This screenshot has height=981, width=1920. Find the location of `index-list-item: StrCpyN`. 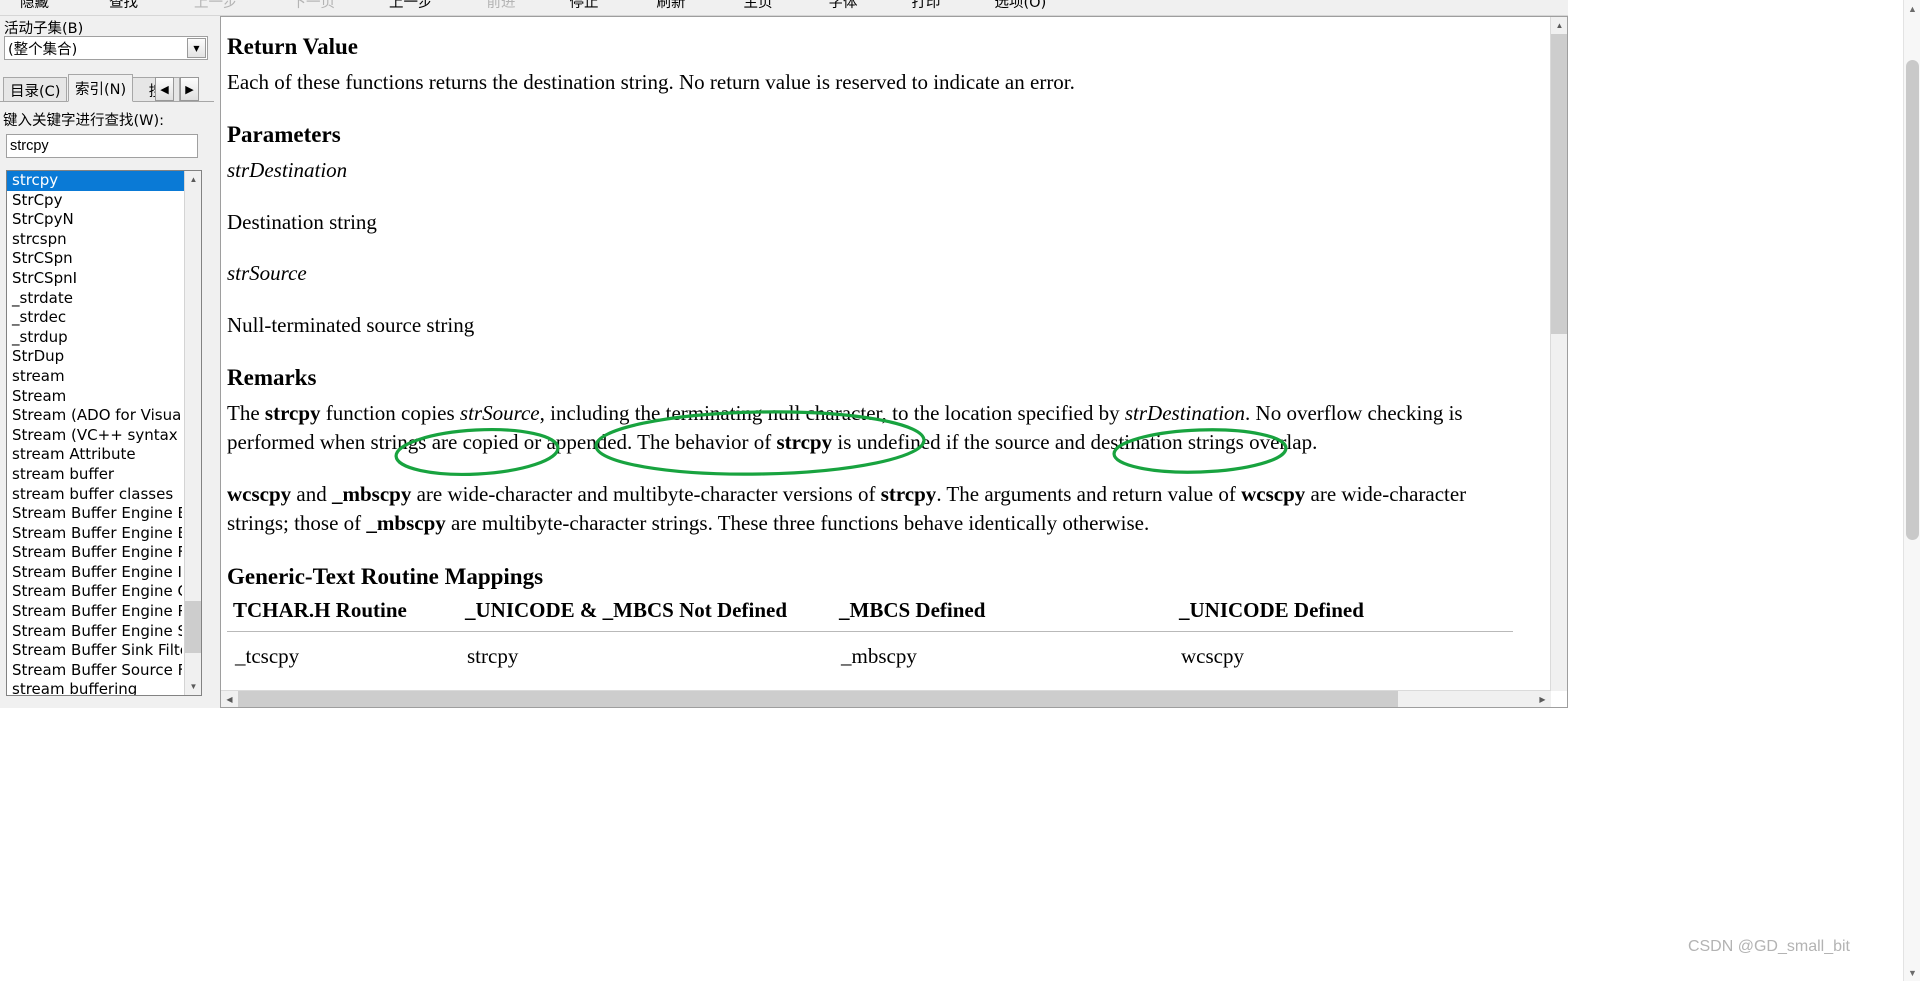

index-list-item: StrCpyN is located at coordinates (96, 220).